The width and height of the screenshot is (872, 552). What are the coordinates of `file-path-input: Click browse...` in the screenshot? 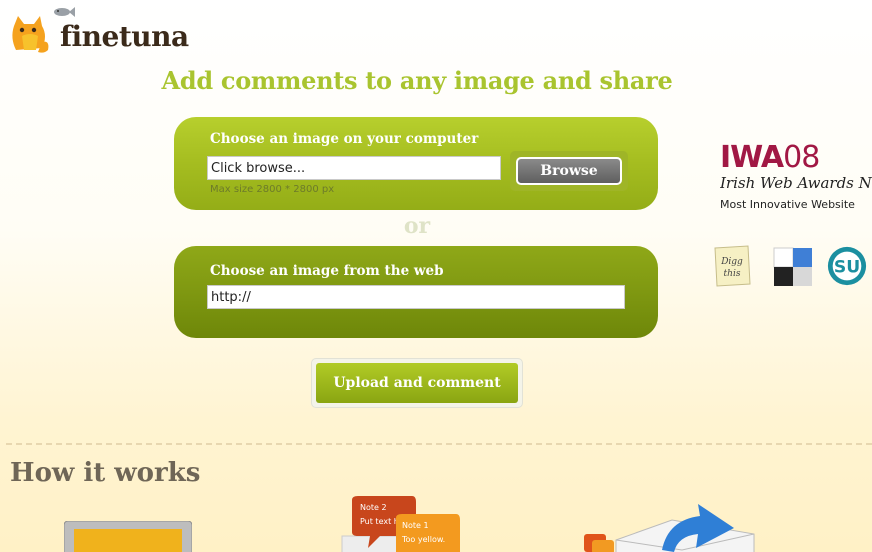 It's located at (354, 168).